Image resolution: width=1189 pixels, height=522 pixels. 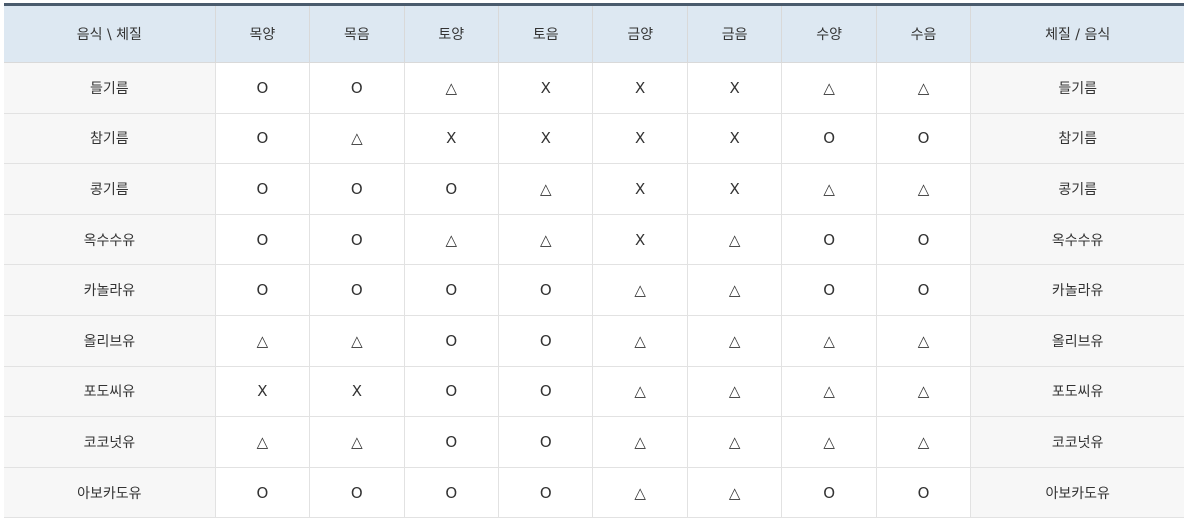 I want to click on food-name-cell: 옥수수유, so click(x=110, y=240).